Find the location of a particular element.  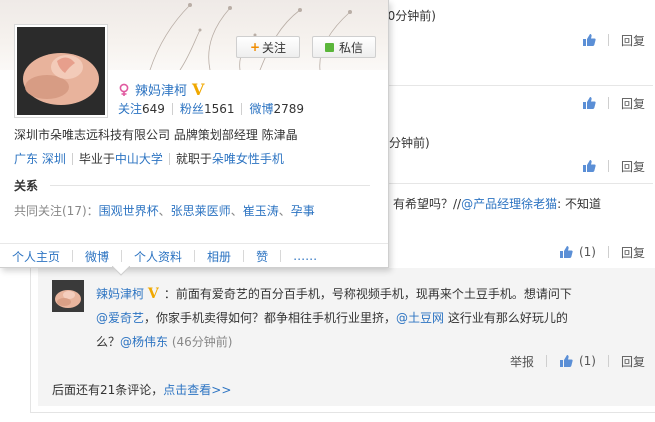

relation-title: 关系 is located at coordinates (26, 186).